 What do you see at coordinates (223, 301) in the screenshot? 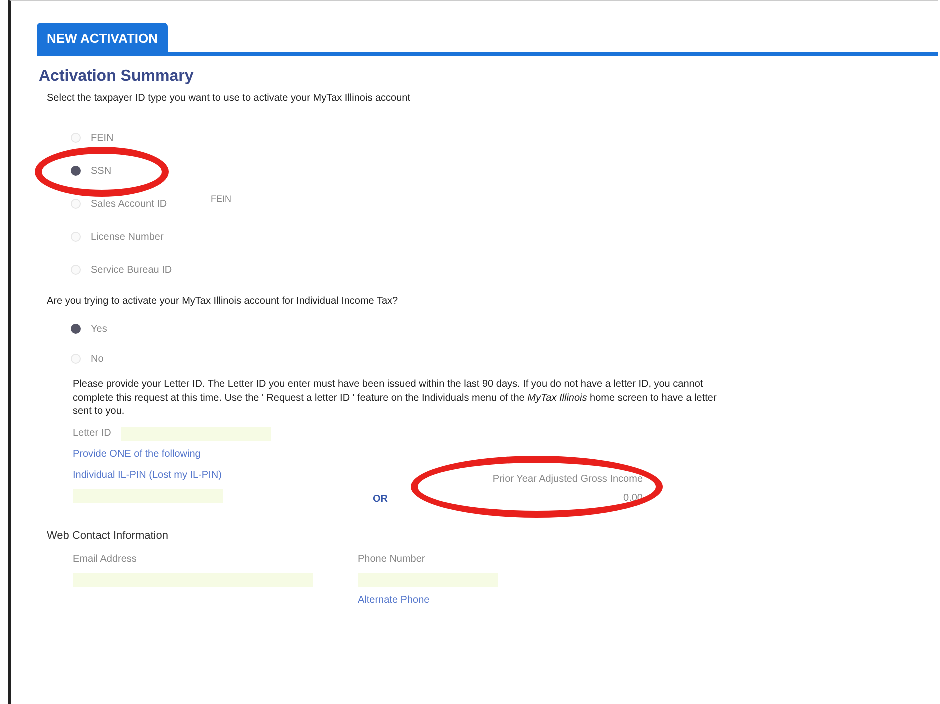
I see `question-text: Are you trying to activate your MyTax Illinois account for Individual Income Tax?` at bounding box center [223, 301].